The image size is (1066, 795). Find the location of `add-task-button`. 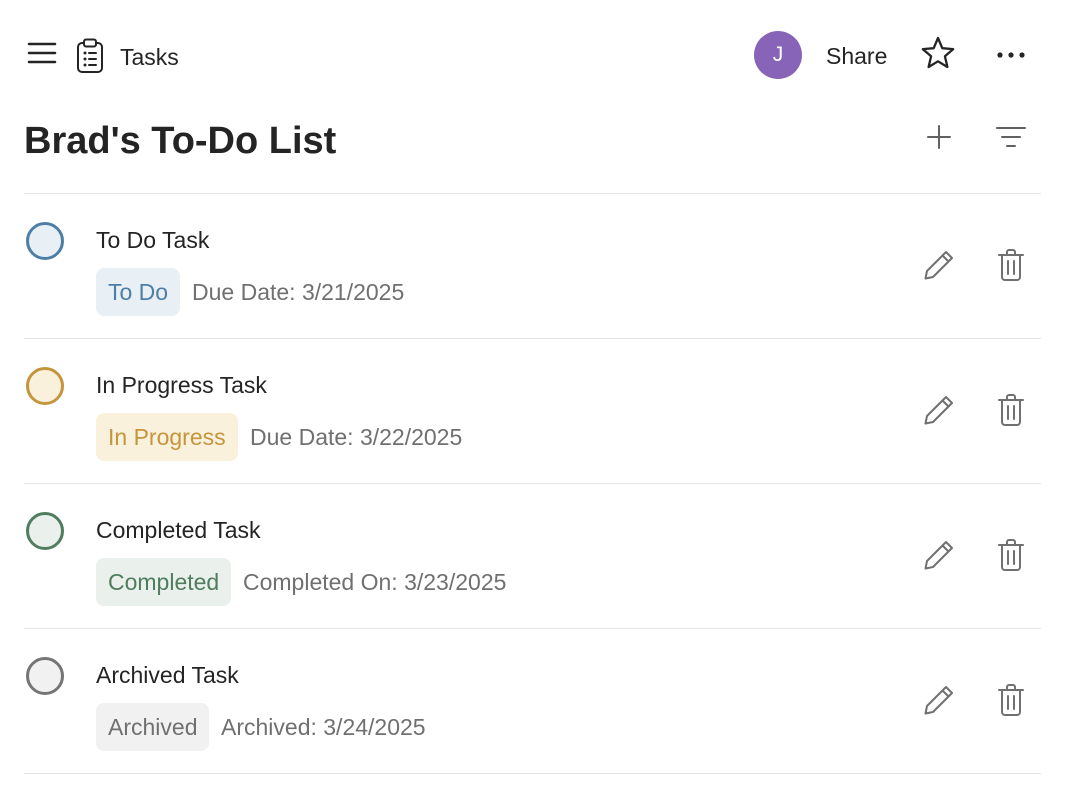

add-task-button is located at coordinates (939, 139).